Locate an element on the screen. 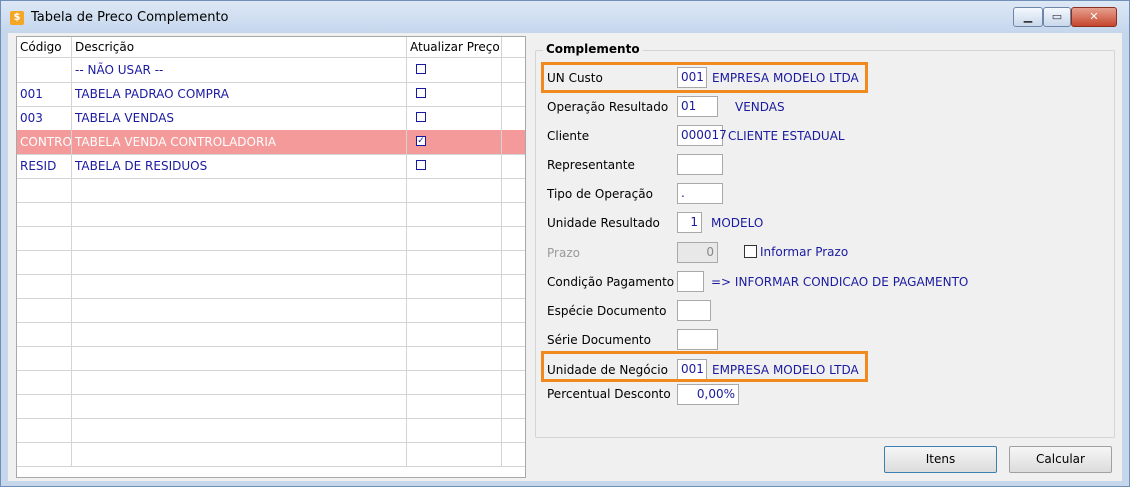 This screenshot has width=1132, height=489. table-row: RESID TABELA DE RESIDUOS is located at coordinates (271, 166).